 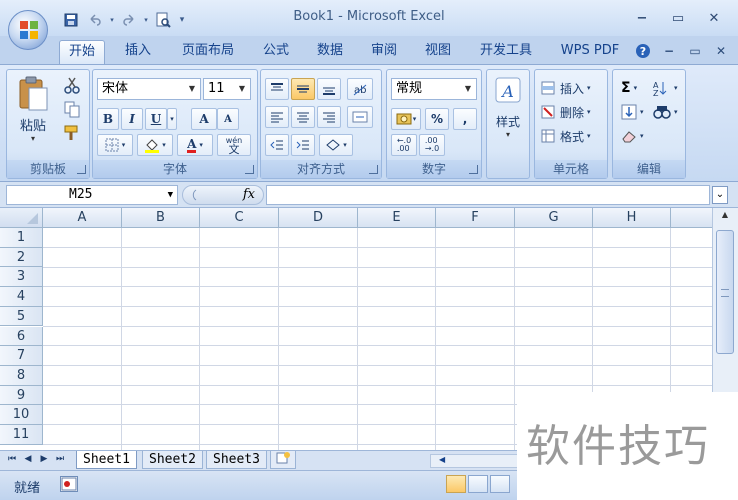 I want to click on restore-button: ▭, so click(x=678, y=18).